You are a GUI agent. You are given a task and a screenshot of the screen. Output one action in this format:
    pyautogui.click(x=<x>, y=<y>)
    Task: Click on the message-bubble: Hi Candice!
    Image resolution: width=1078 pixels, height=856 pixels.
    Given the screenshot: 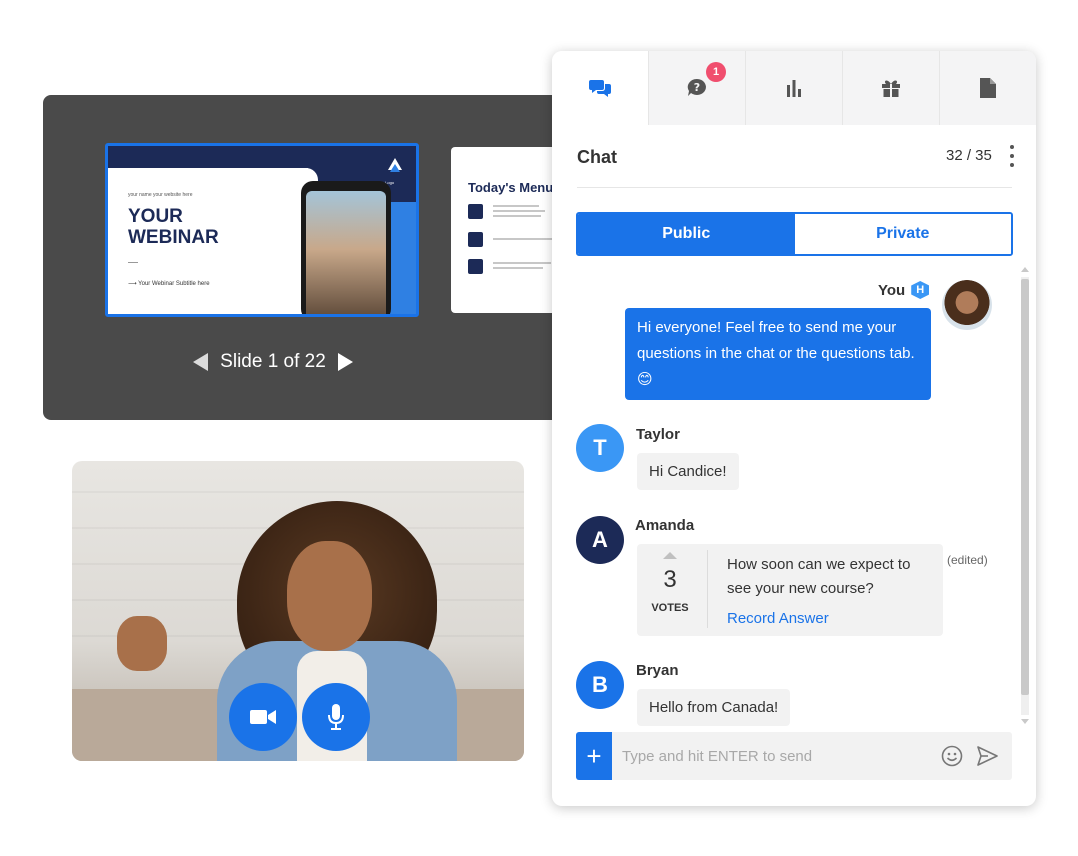 What is the action you would take?
    pyautogui.click(x=688, y=471)
    